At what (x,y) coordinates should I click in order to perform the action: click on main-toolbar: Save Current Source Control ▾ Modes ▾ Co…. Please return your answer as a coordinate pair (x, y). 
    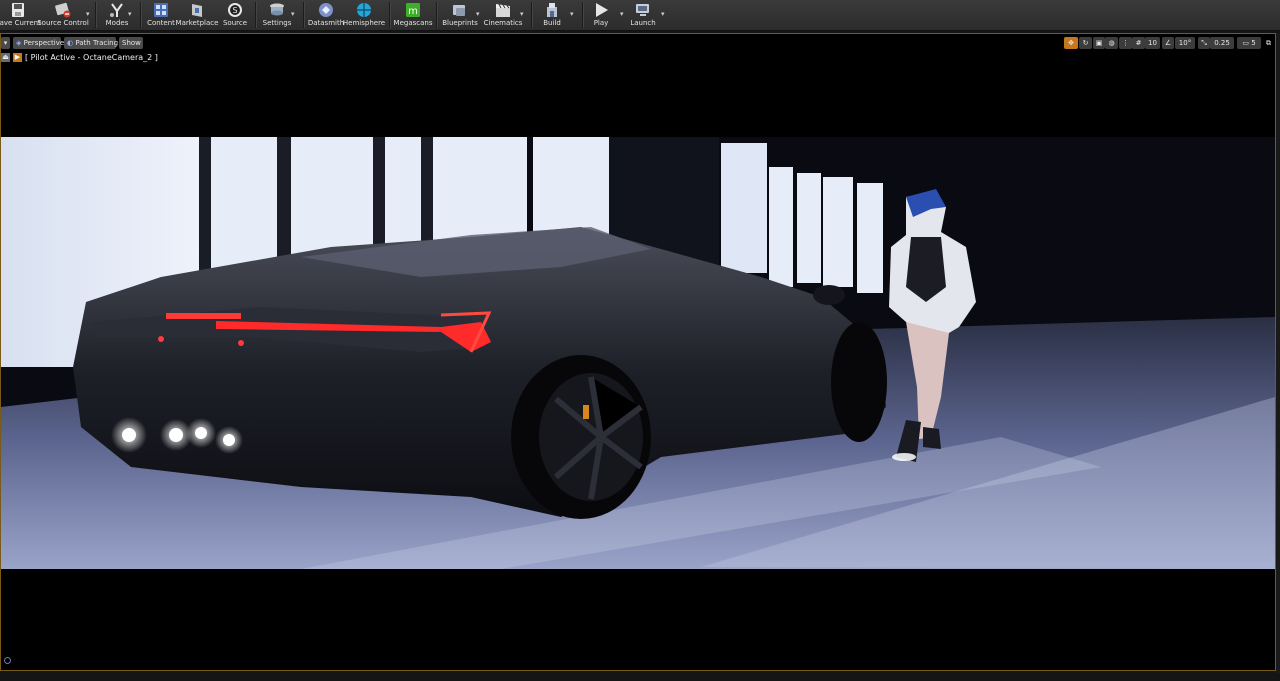
    Looking at the image, I should click on (640, 15).